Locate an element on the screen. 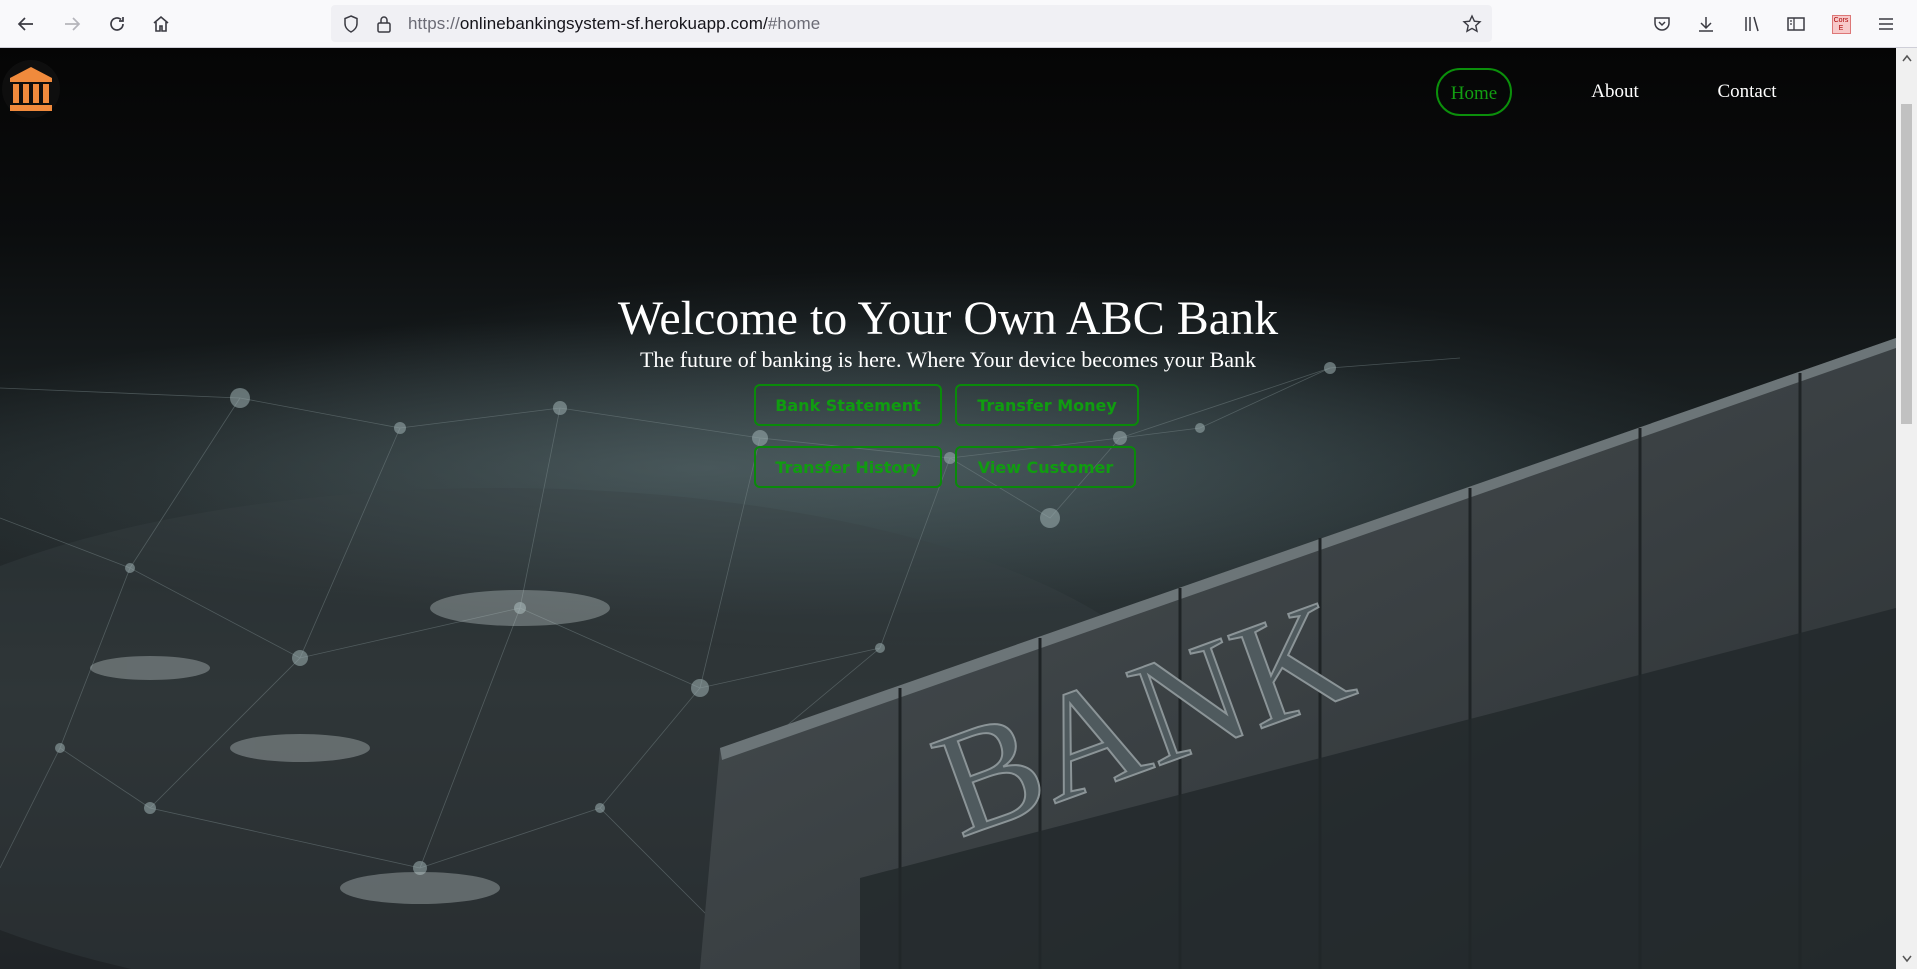  forward-button is located at coordinates (72, 24).